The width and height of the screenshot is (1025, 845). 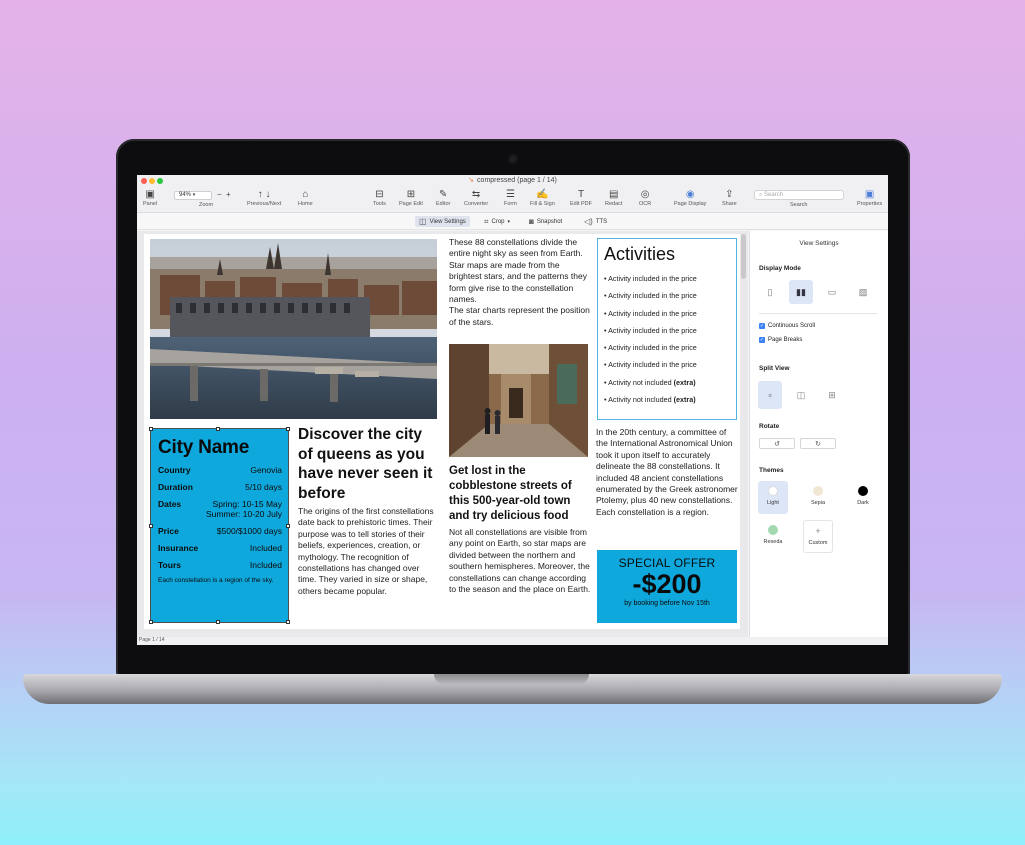 What do you see at coordinates (818, 503) in the screenshot?
I see `theme-name: Sepia` at bounding box center [818, 503].